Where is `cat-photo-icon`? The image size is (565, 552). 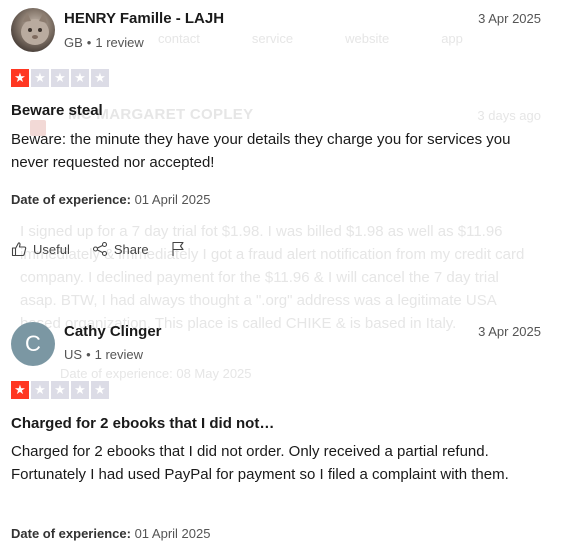
cat-photo-icon is located at coordinates (35, 28).